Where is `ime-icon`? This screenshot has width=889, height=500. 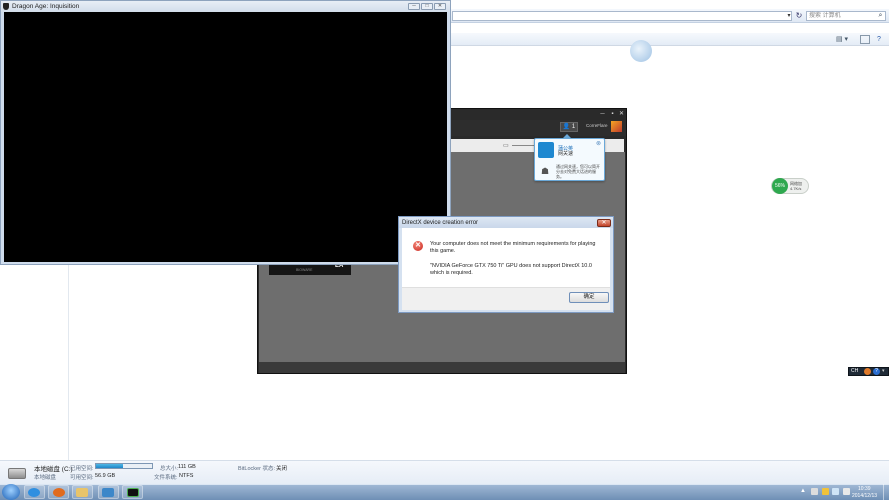
ime-icon is located at coordinates (867, 371).